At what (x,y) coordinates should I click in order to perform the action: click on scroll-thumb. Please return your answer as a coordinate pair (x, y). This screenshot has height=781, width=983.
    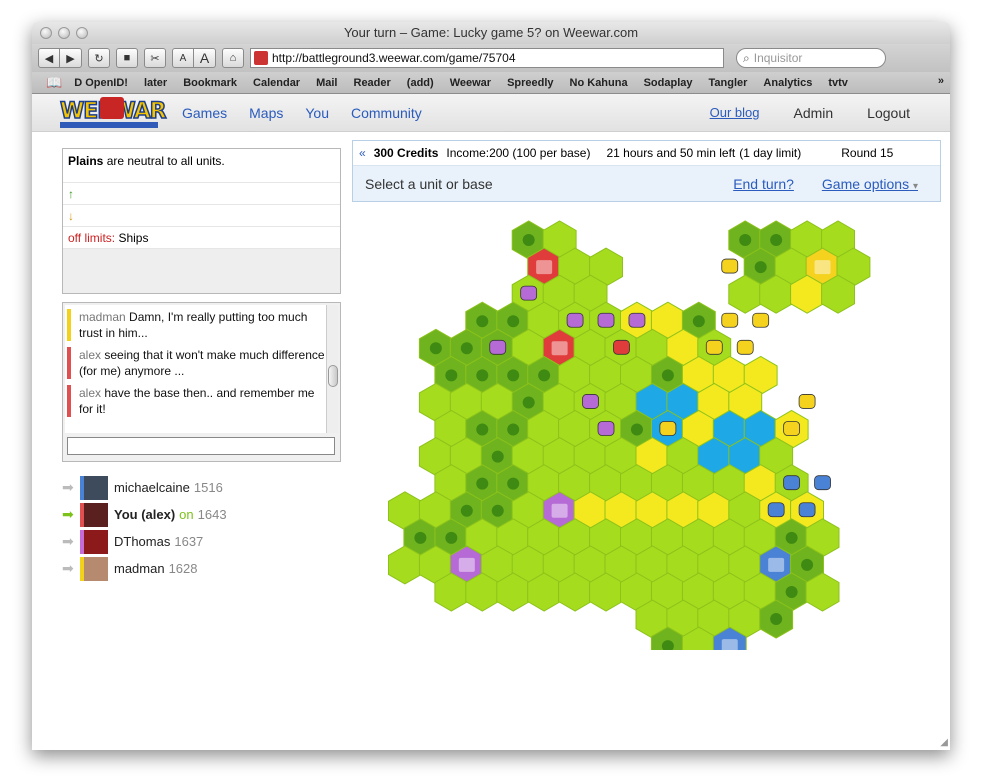
    Looking at the image, I should click on (333, 376).